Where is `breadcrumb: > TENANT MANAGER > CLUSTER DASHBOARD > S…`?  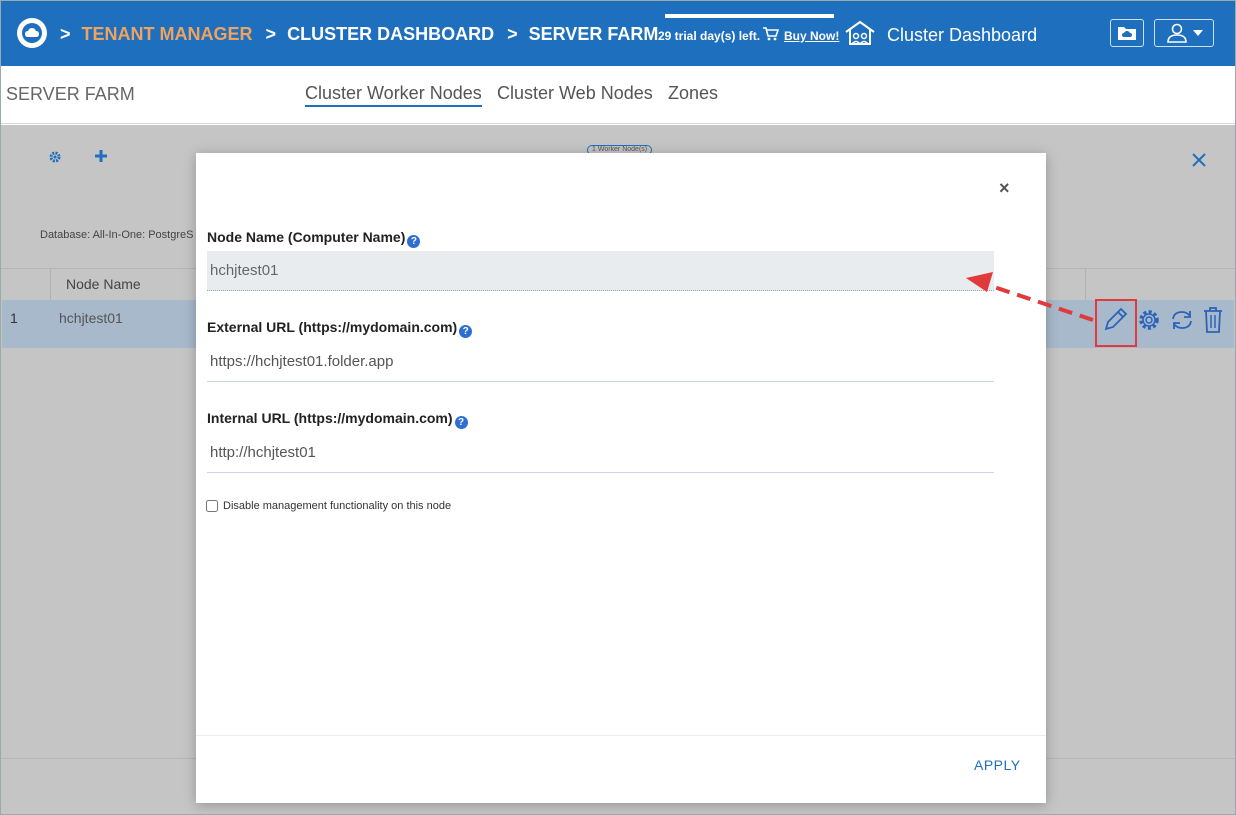 breadcrumb: > TENANT MANAGER > CLUSTER DASHBOARD > S… is located at coordinates (359, 34).